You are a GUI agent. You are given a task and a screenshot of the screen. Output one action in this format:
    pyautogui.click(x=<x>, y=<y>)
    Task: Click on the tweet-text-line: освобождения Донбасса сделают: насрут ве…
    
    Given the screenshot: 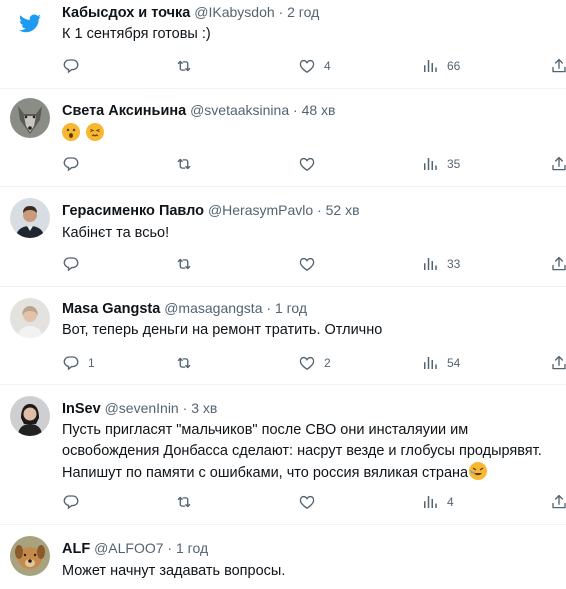 What is the action you would take?
    pyautogui.click(x=302, y=451)
    